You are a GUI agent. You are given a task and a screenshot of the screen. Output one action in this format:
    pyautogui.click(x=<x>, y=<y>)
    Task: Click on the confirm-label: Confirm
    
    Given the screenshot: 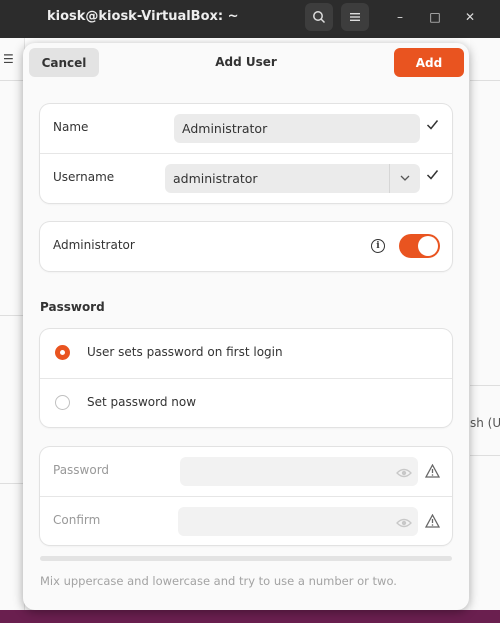 What is the action you would take?
    pyautogui.click(x=77, y=520)
    